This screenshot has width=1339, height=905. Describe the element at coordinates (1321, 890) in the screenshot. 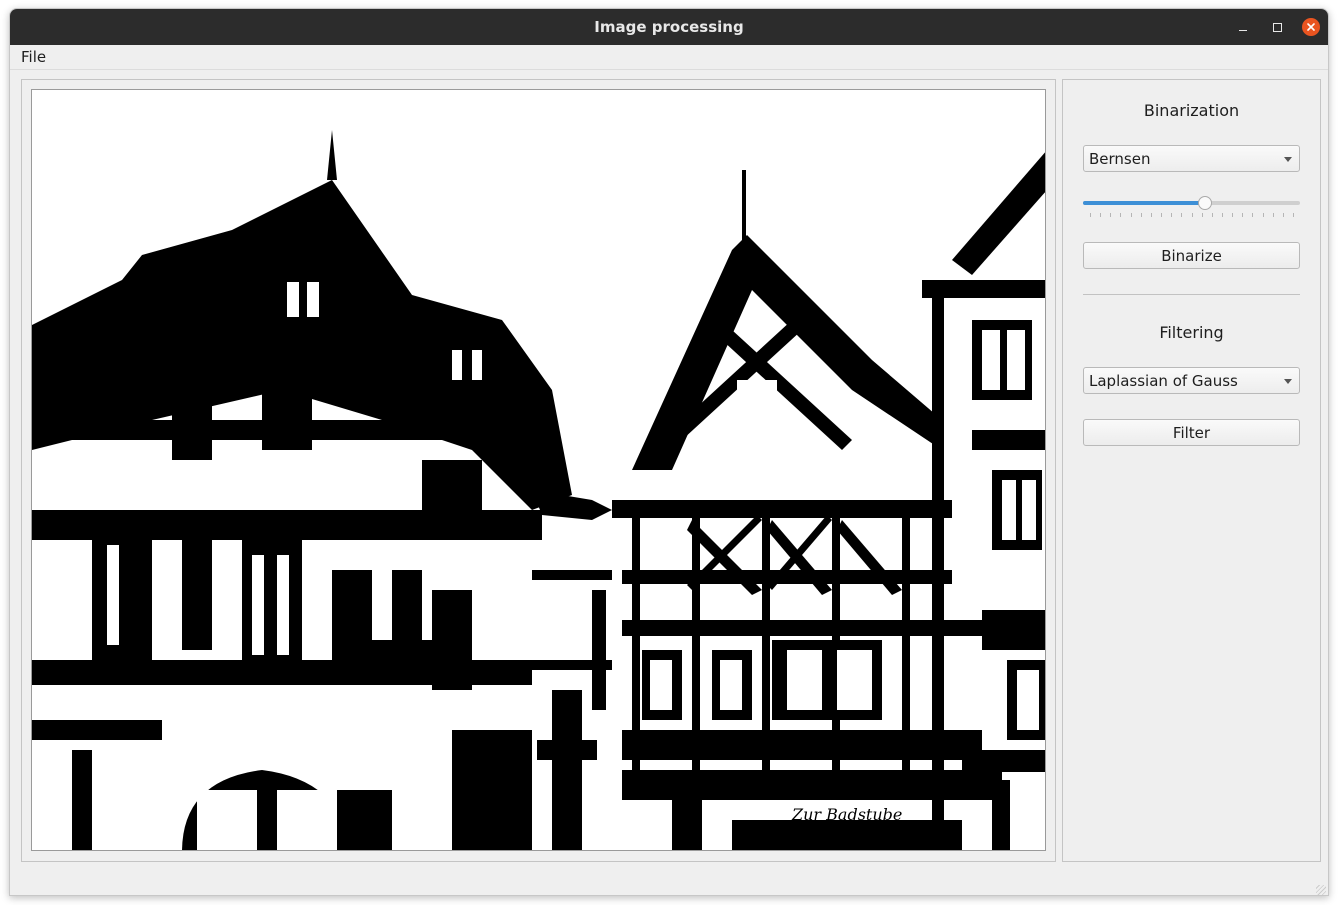

I see `resize-grip-icon` at that location.